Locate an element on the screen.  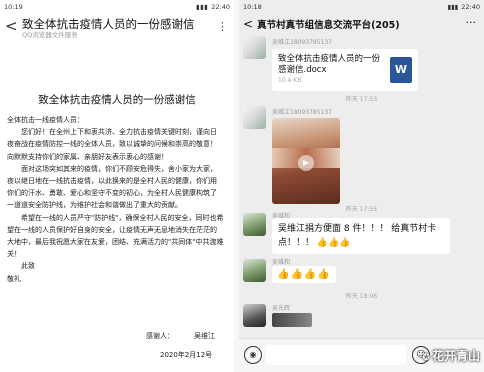
text-message: 吴维江捐方便面 8 件！！！ 给真节村卡点！！！ 👍👍👍 is located at coordinates (361, 236).